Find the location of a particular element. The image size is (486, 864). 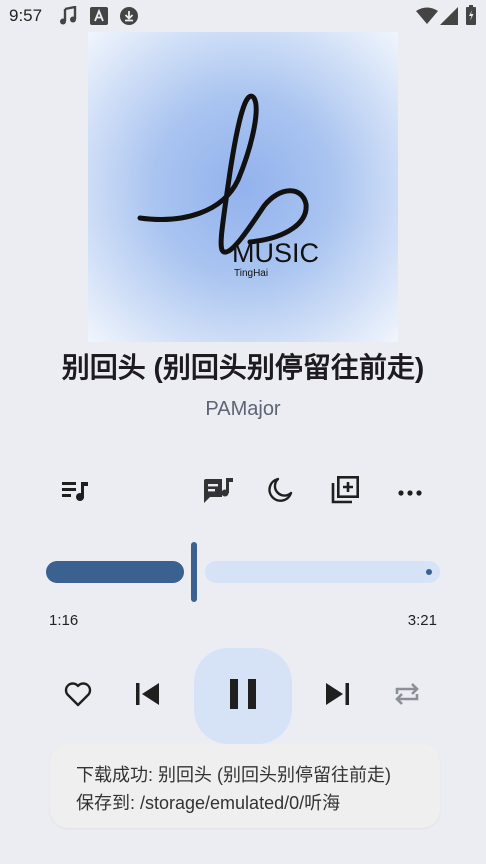

font-a-icon is located at coordinates (99, 18).